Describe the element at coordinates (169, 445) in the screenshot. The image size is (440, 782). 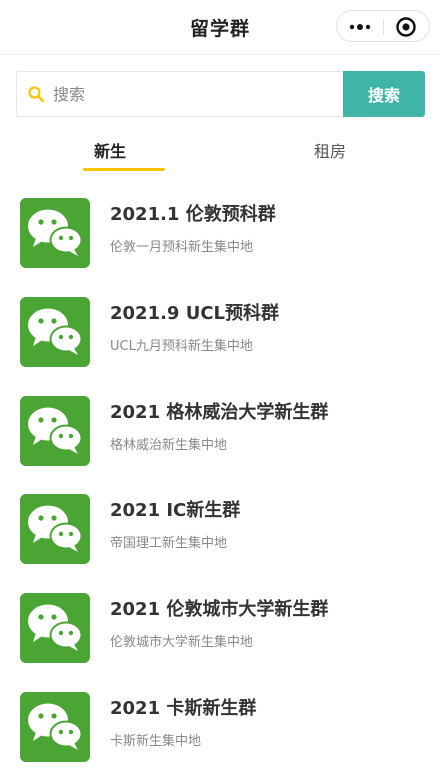
I see `group-description: 格林威治新生集中地` at that location.